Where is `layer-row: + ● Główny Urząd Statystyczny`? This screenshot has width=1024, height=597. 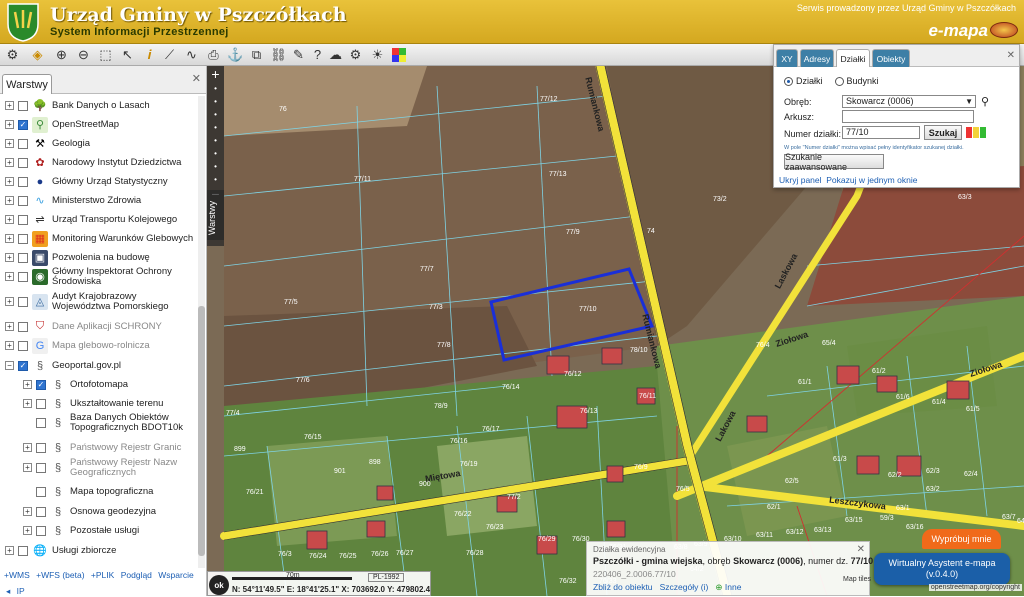 layer-row: + ● Główny Urząd Statystyczny is located at coordinates (86, 181).